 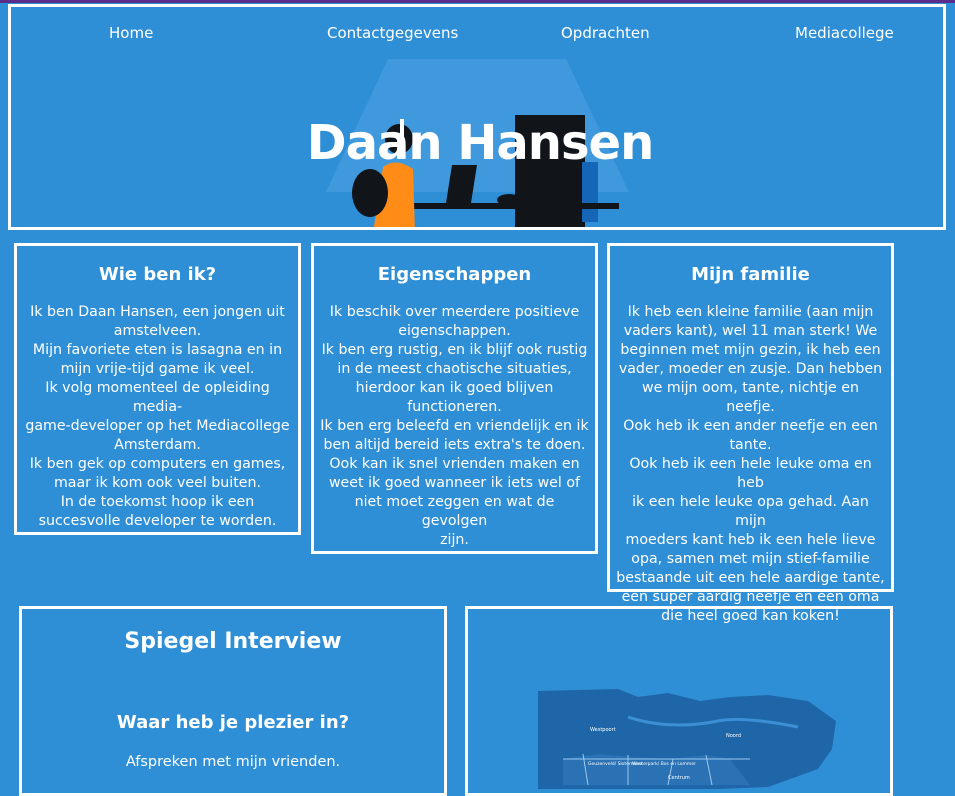 I want to click on interview-answer: Afspreken met mijn vrienden., so click(x=233, y=762).